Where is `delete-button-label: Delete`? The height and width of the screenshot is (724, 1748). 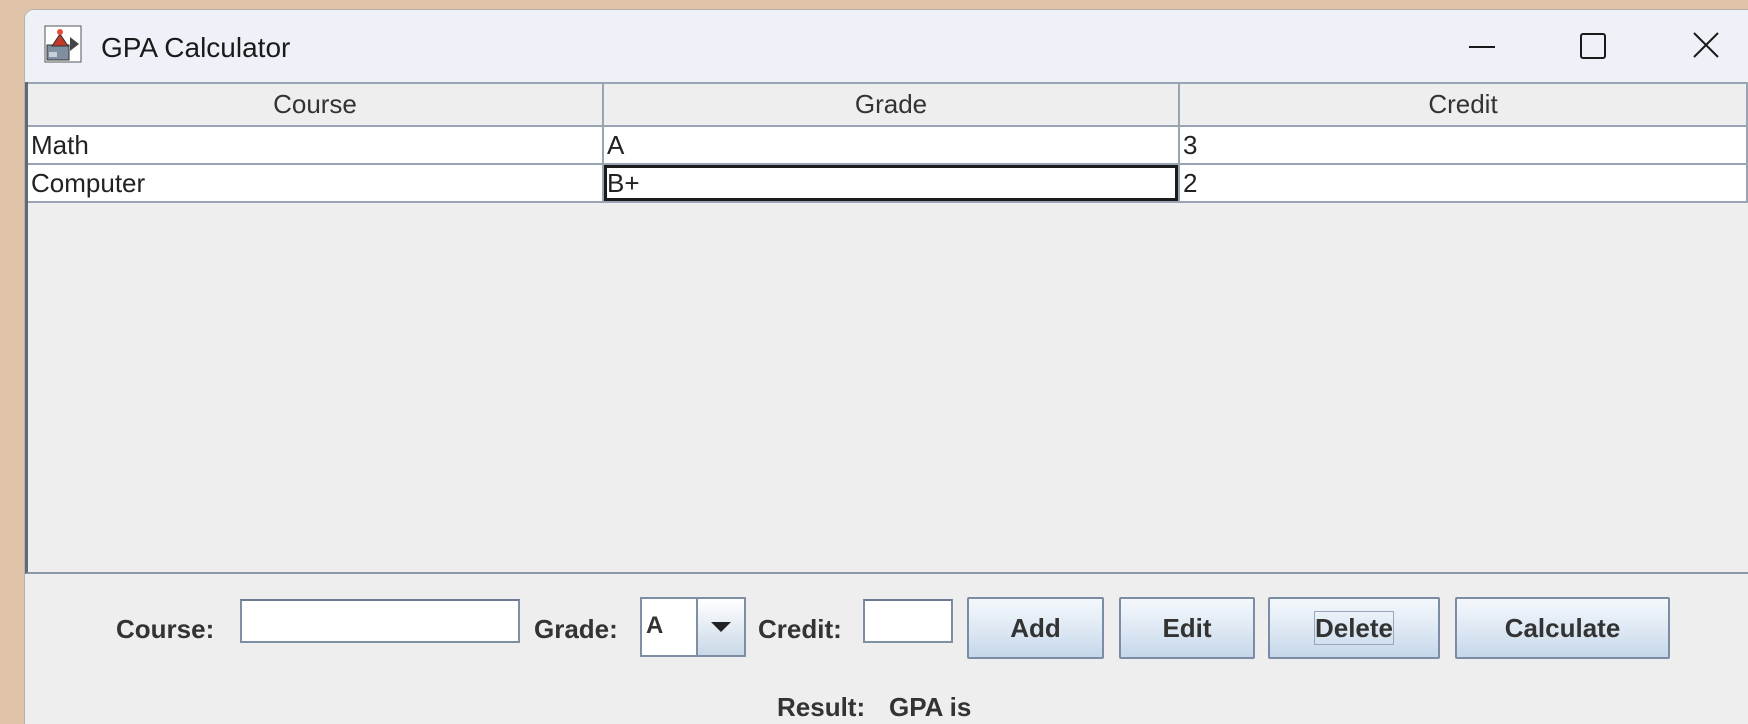 delete-button-label: Delete is located at coordinates (1354, 628).